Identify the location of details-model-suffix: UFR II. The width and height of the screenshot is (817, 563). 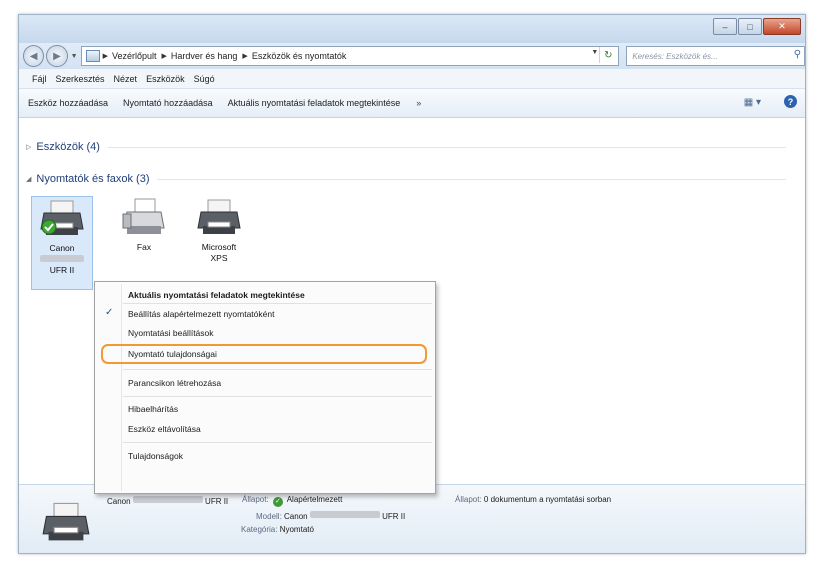
(394, 516).